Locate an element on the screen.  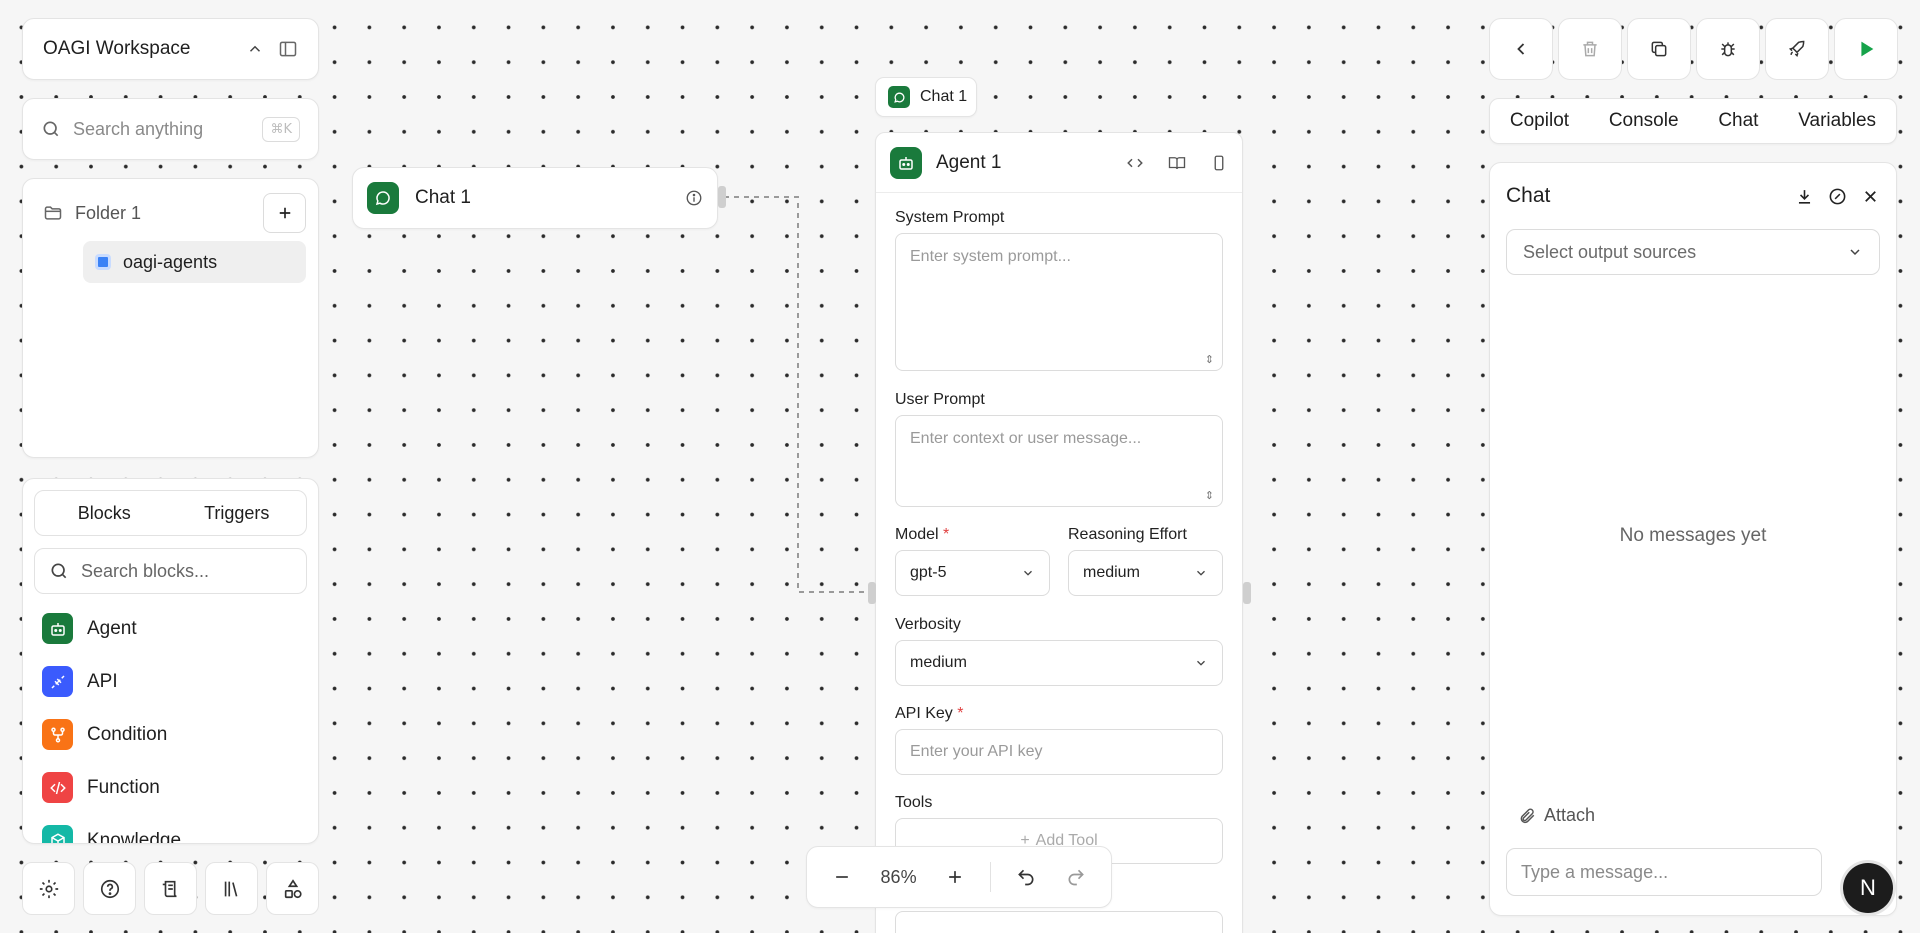
tab-copilot: Copilot is located at coordinates (1539, 121).